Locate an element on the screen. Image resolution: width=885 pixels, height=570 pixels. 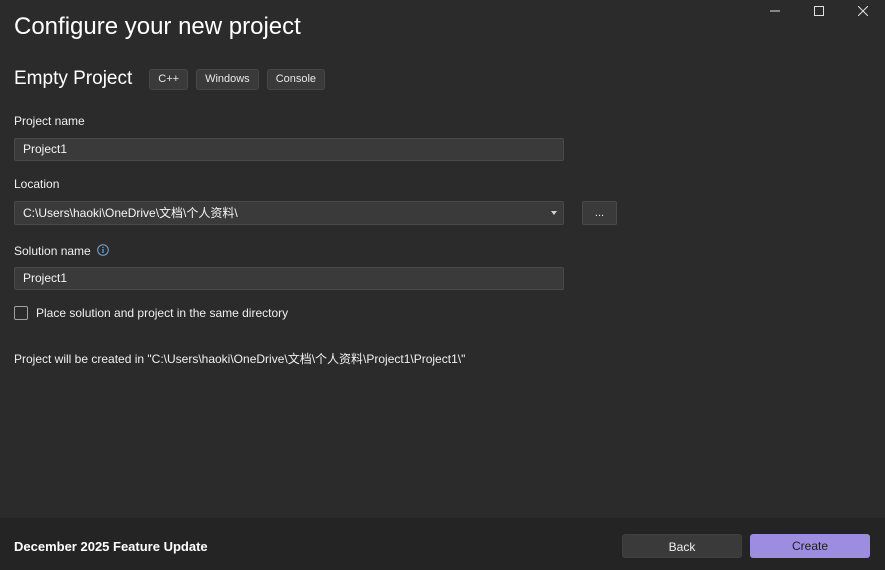
maximize-button is located at coordinates (819, 11).